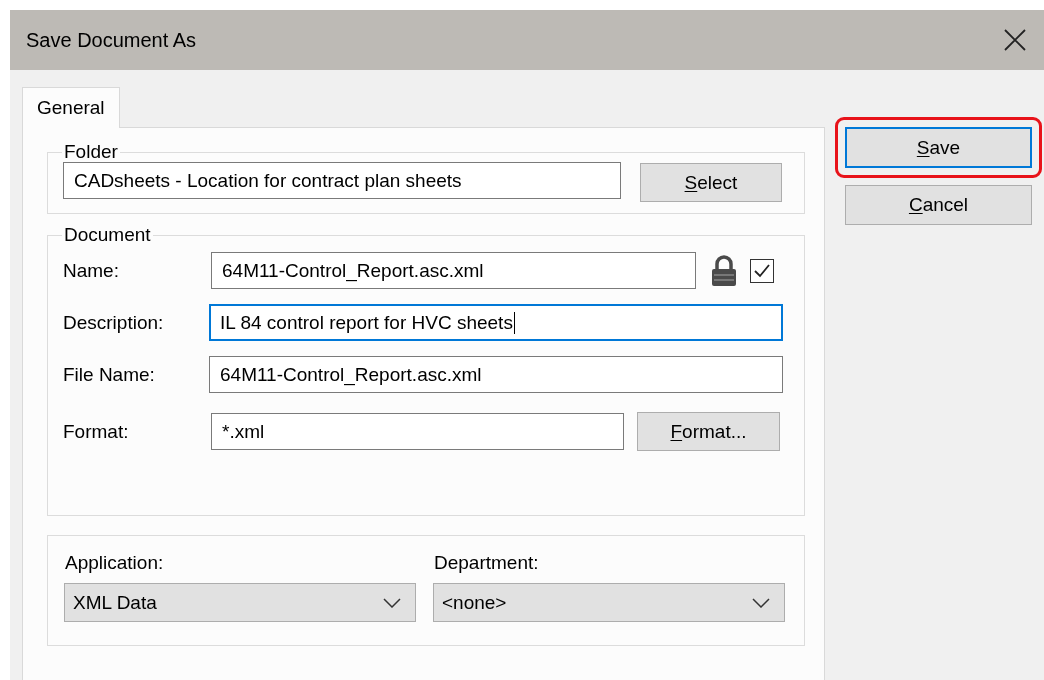  What do you see at coordinates (96, 431) in the screenshot?
I see `field-label: Format:` at bounding box center [96, 431].